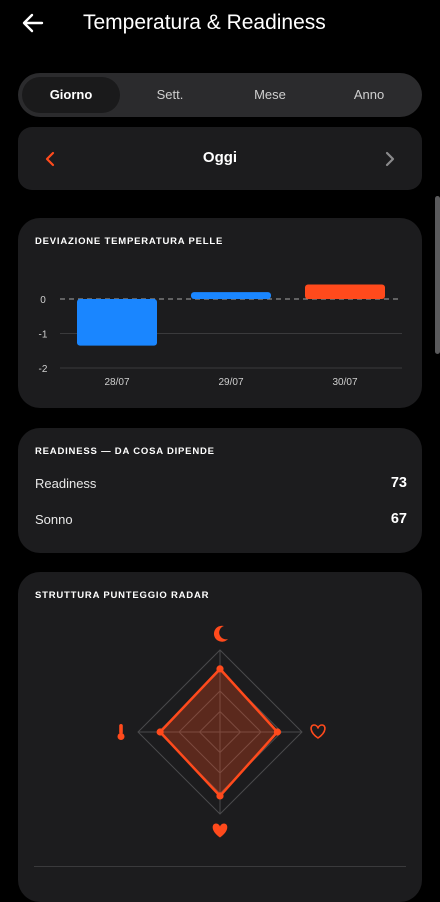 The width and height of the screenshot is (440, 902). Describe the element at coordinates (204, 22) in the screenshot. I see `page-title: Temperatura & Readiness` at that location.